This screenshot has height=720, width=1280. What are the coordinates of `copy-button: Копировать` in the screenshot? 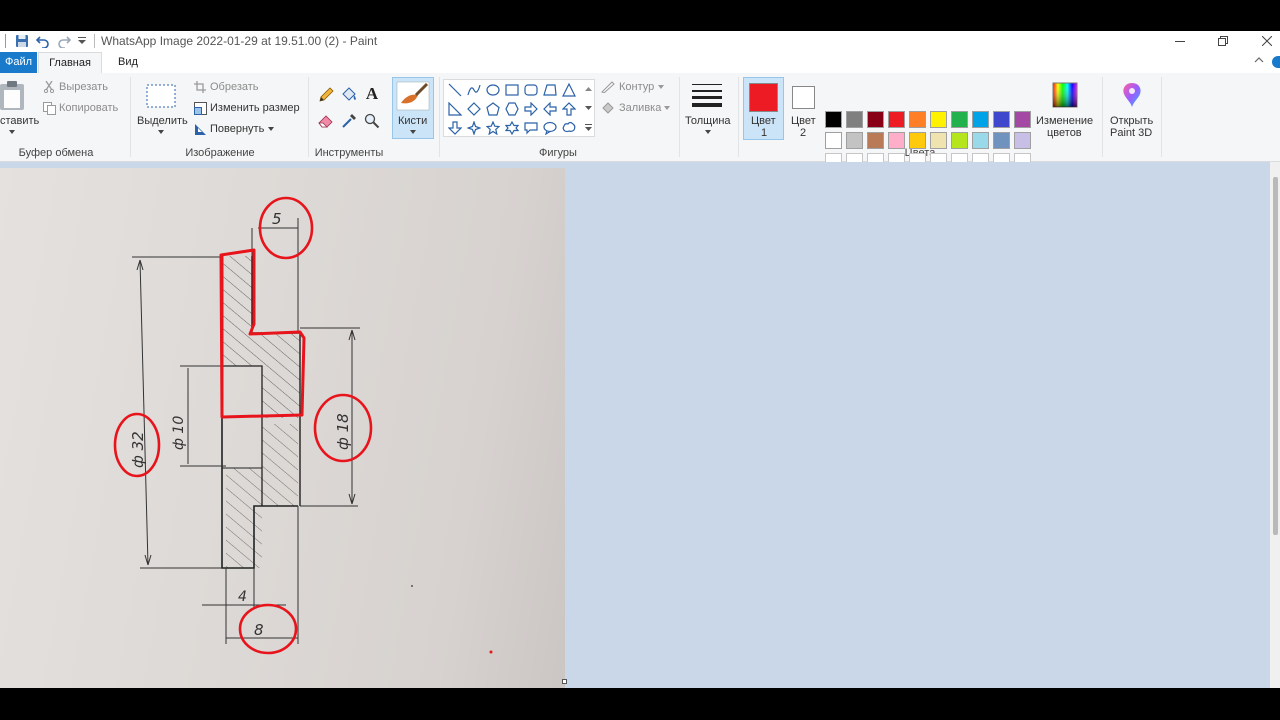 It's located at (88, 108).